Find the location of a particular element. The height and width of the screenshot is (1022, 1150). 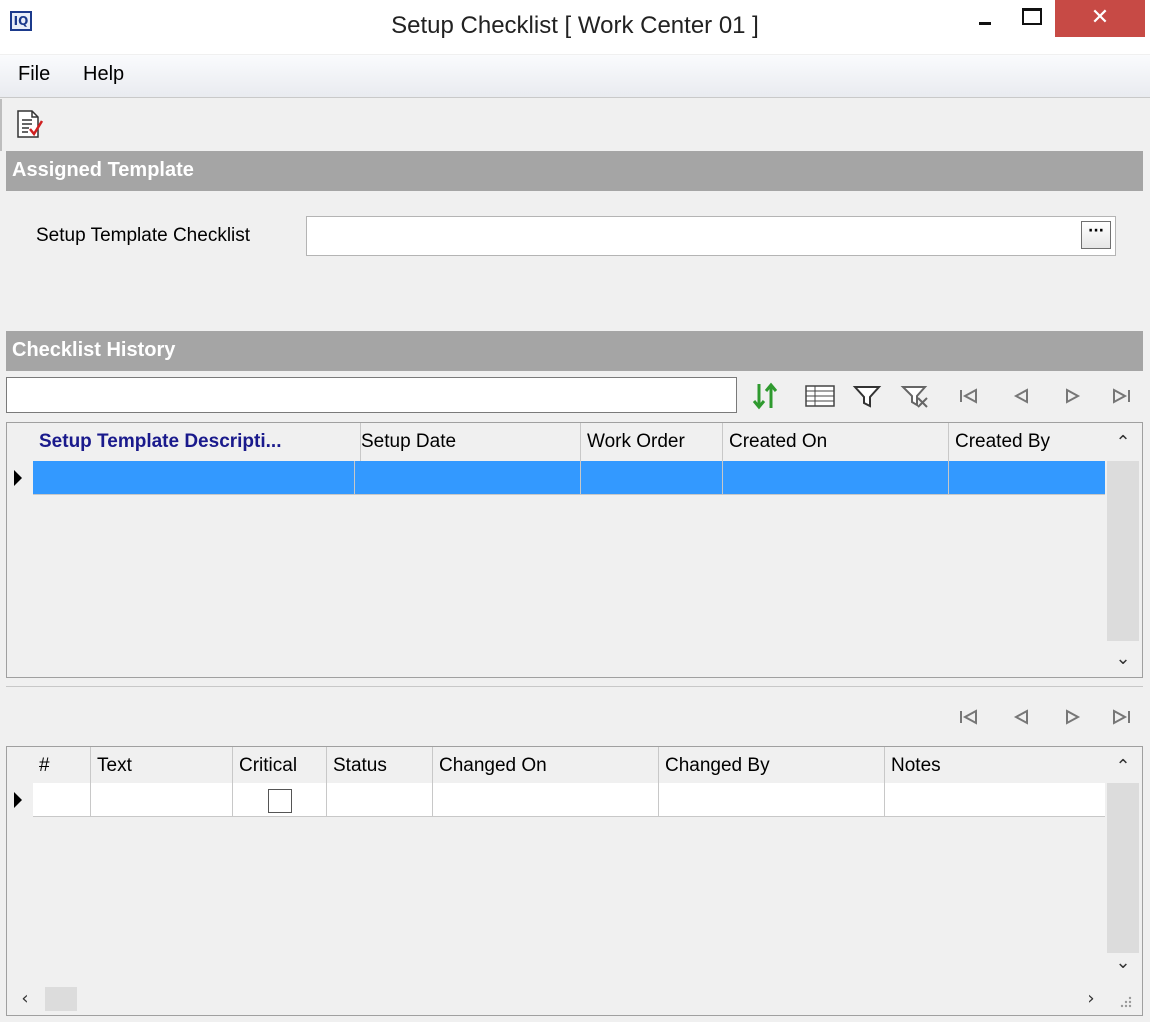

column-setup-date: Setup Date is located at coordinates (468, 442).